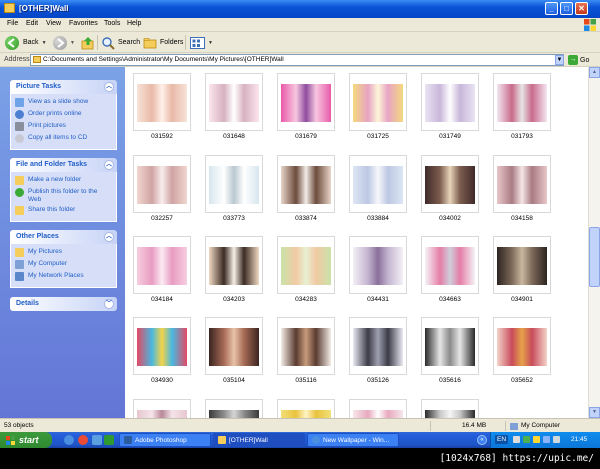 This screenshot has width=600, height=469. Describe the element at coordinates (63, 237) in the screenshot. I see `other-places-header: Other Places ︿` at that location.